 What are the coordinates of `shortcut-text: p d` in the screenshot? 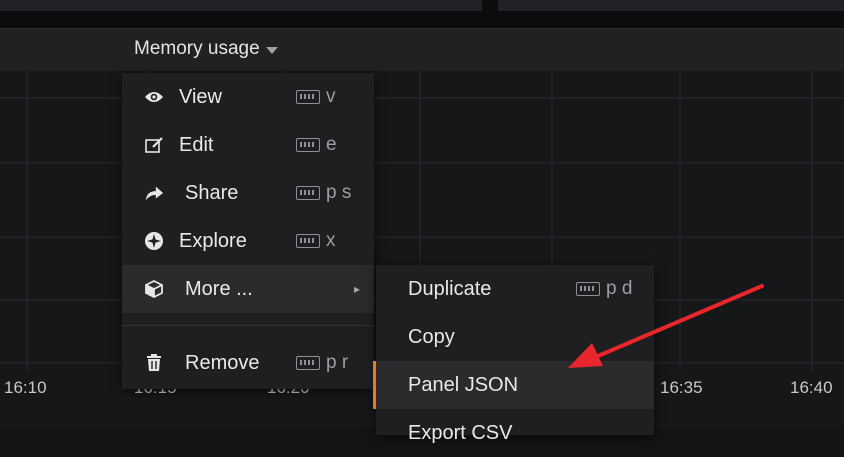 It's located at (619, 288).